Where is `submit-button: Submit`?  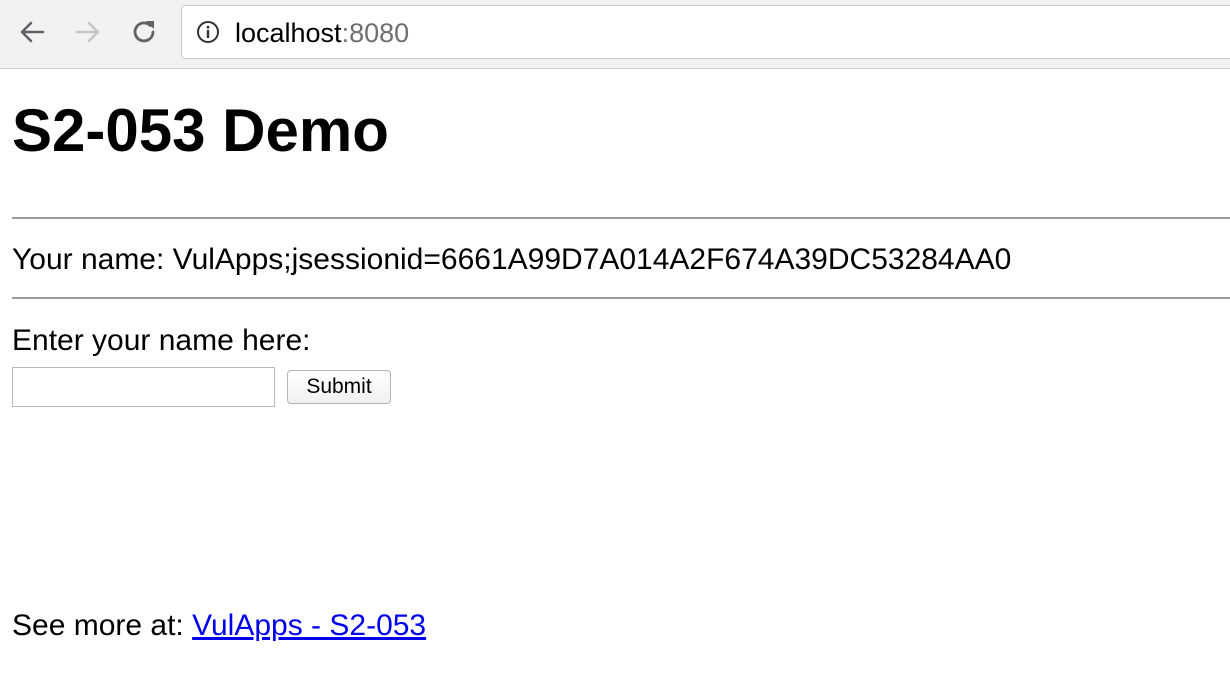
submit-button: Submit is located at coordinates (339, 387).